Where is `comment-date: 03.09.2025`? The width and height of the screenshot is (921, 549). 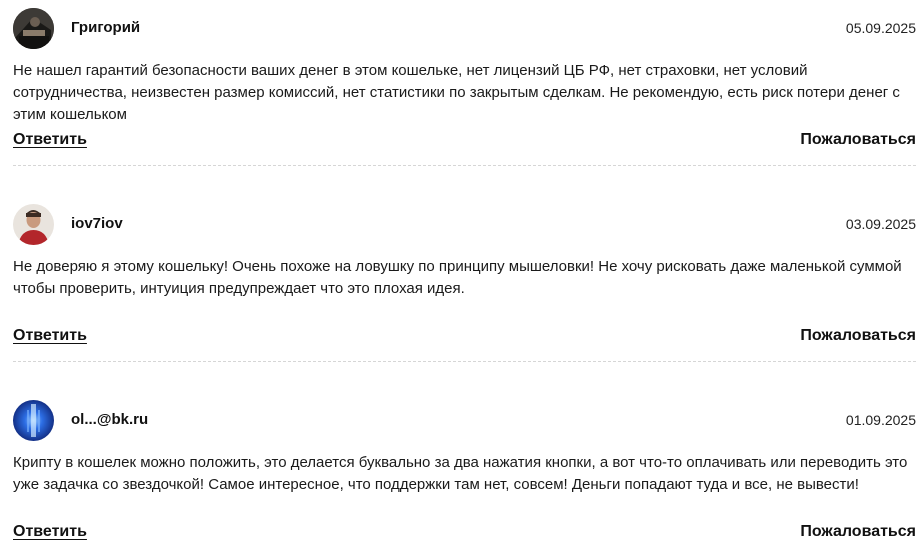 comment-date: 03.09.2025 is located at coordinates (880, 224).